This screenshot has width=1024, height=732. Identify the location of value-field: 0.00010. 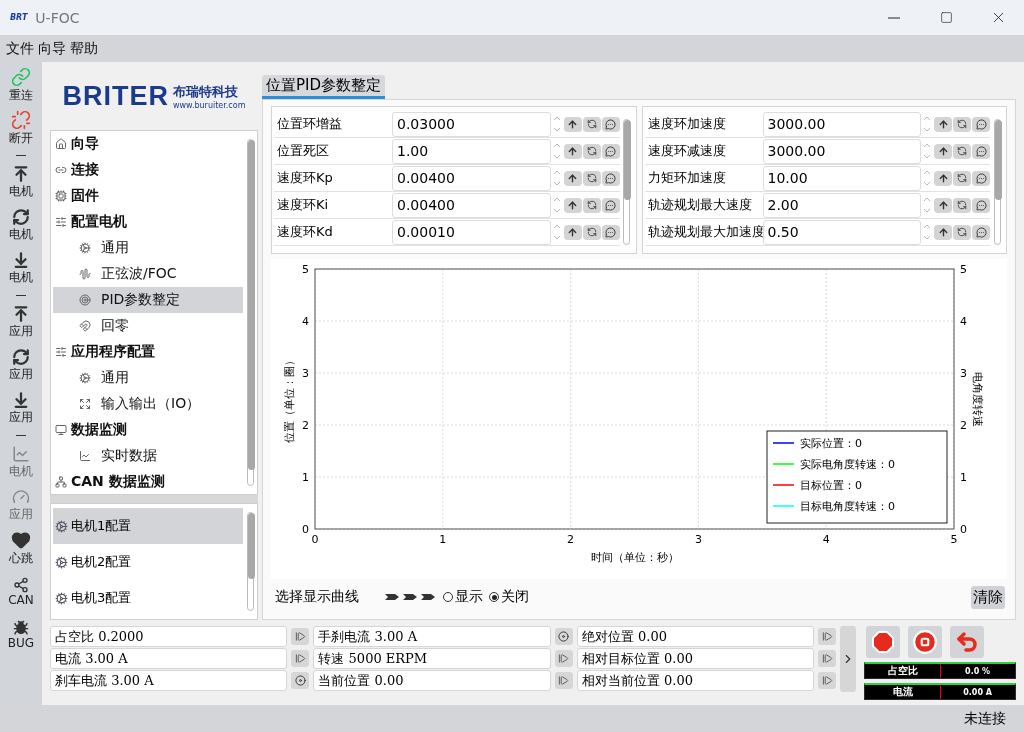
(471, 232).